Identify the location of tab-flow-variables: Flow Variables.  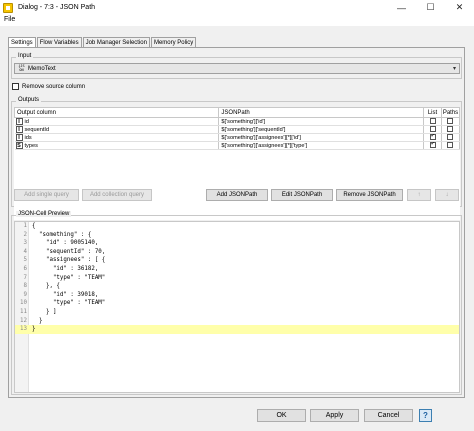
(59, 42).